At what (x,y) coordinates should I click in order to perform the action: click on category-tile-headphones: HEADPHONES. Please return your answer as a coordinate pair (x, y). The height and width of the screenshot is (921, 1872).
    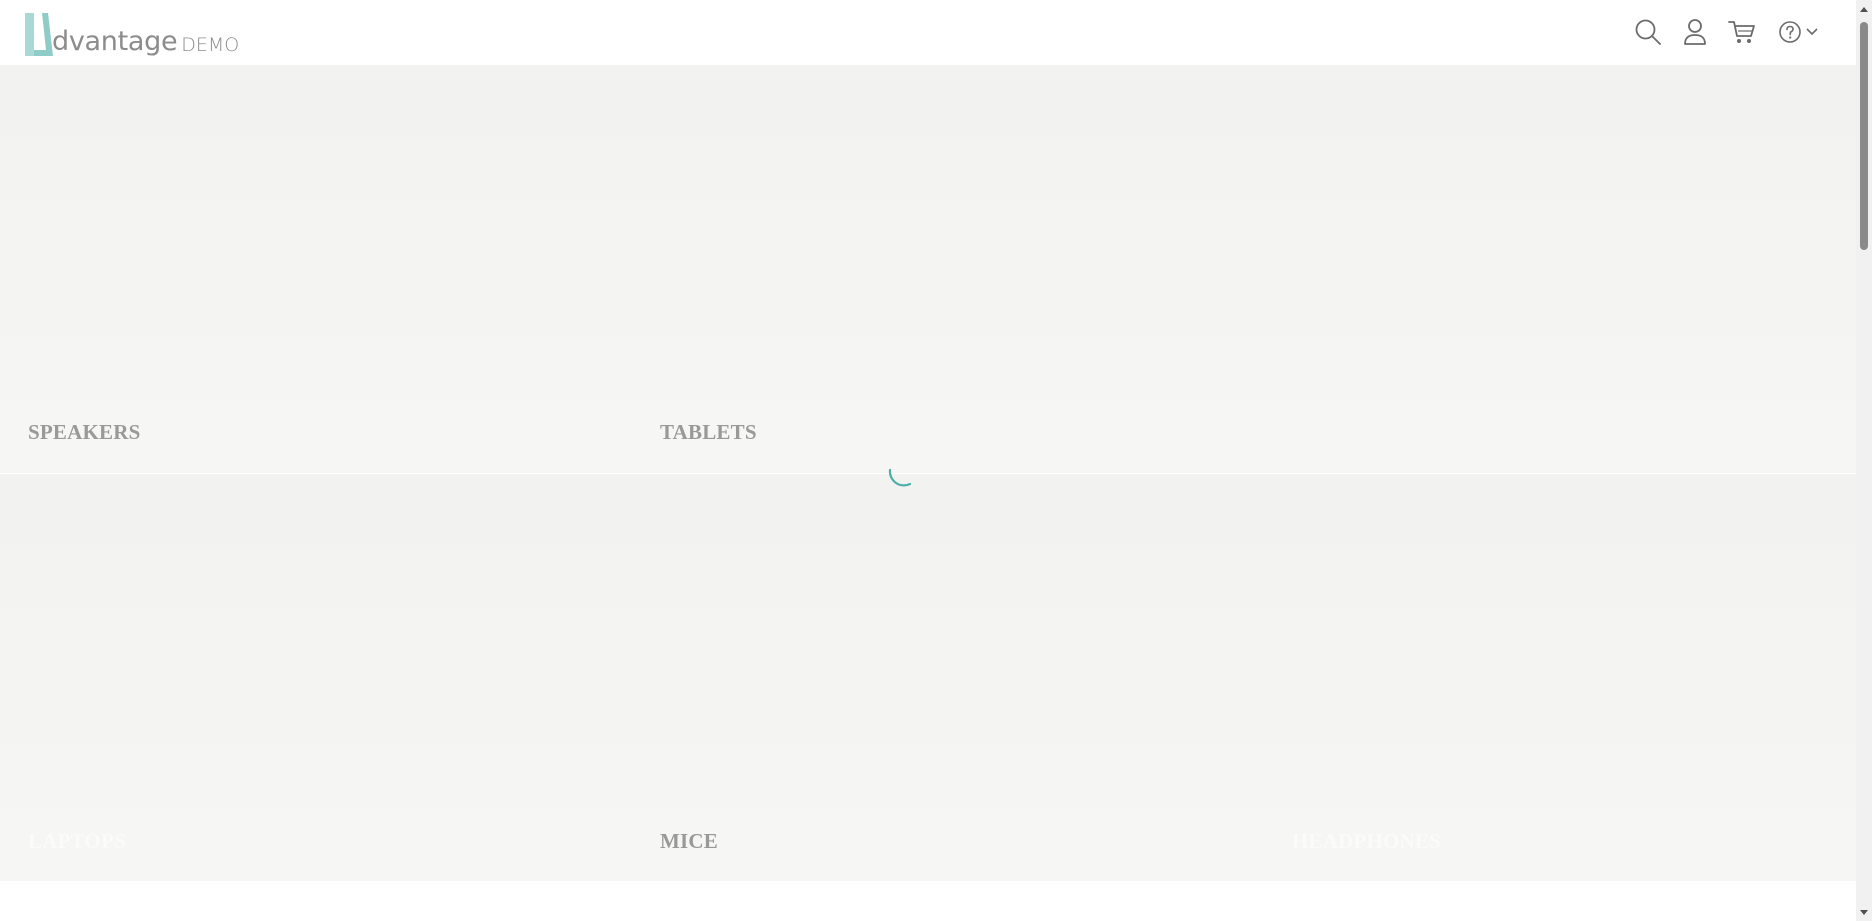
    Looking at the image, I should click on (1568, 678).